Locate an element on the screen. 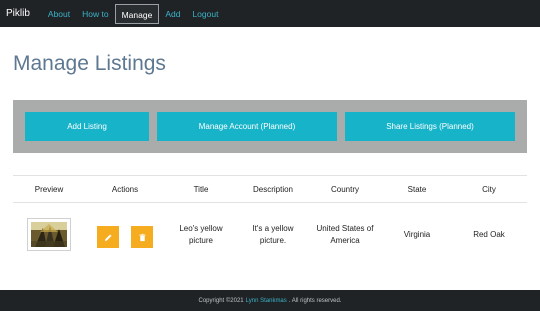 The height and width of the screenshot is (311, 540). listing-thumbnail is located at coordinates (49, 234).